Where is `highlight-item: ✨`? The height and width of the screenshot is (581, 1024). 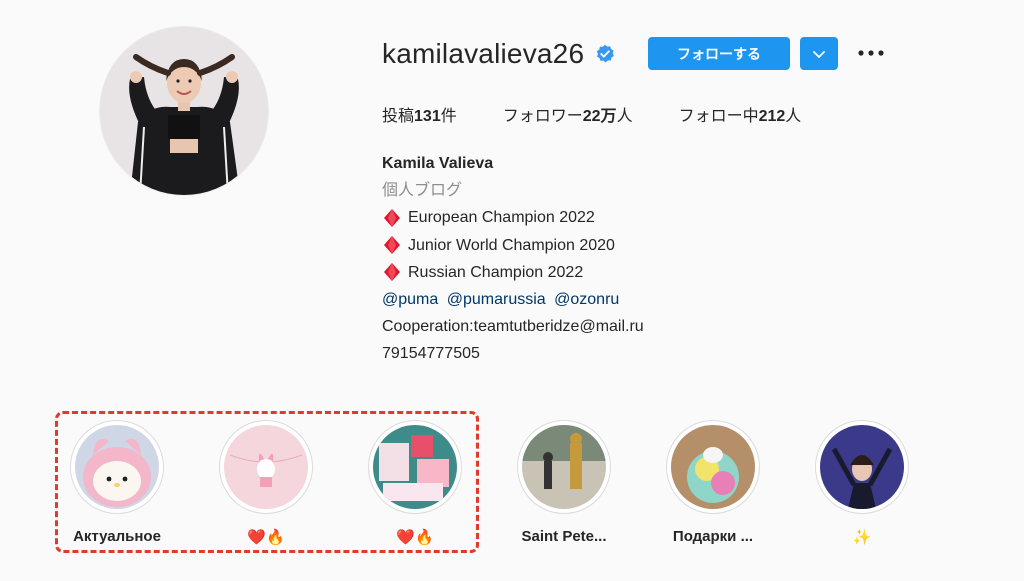 highlight-item: ✨ is located at coordinates (862, 483).